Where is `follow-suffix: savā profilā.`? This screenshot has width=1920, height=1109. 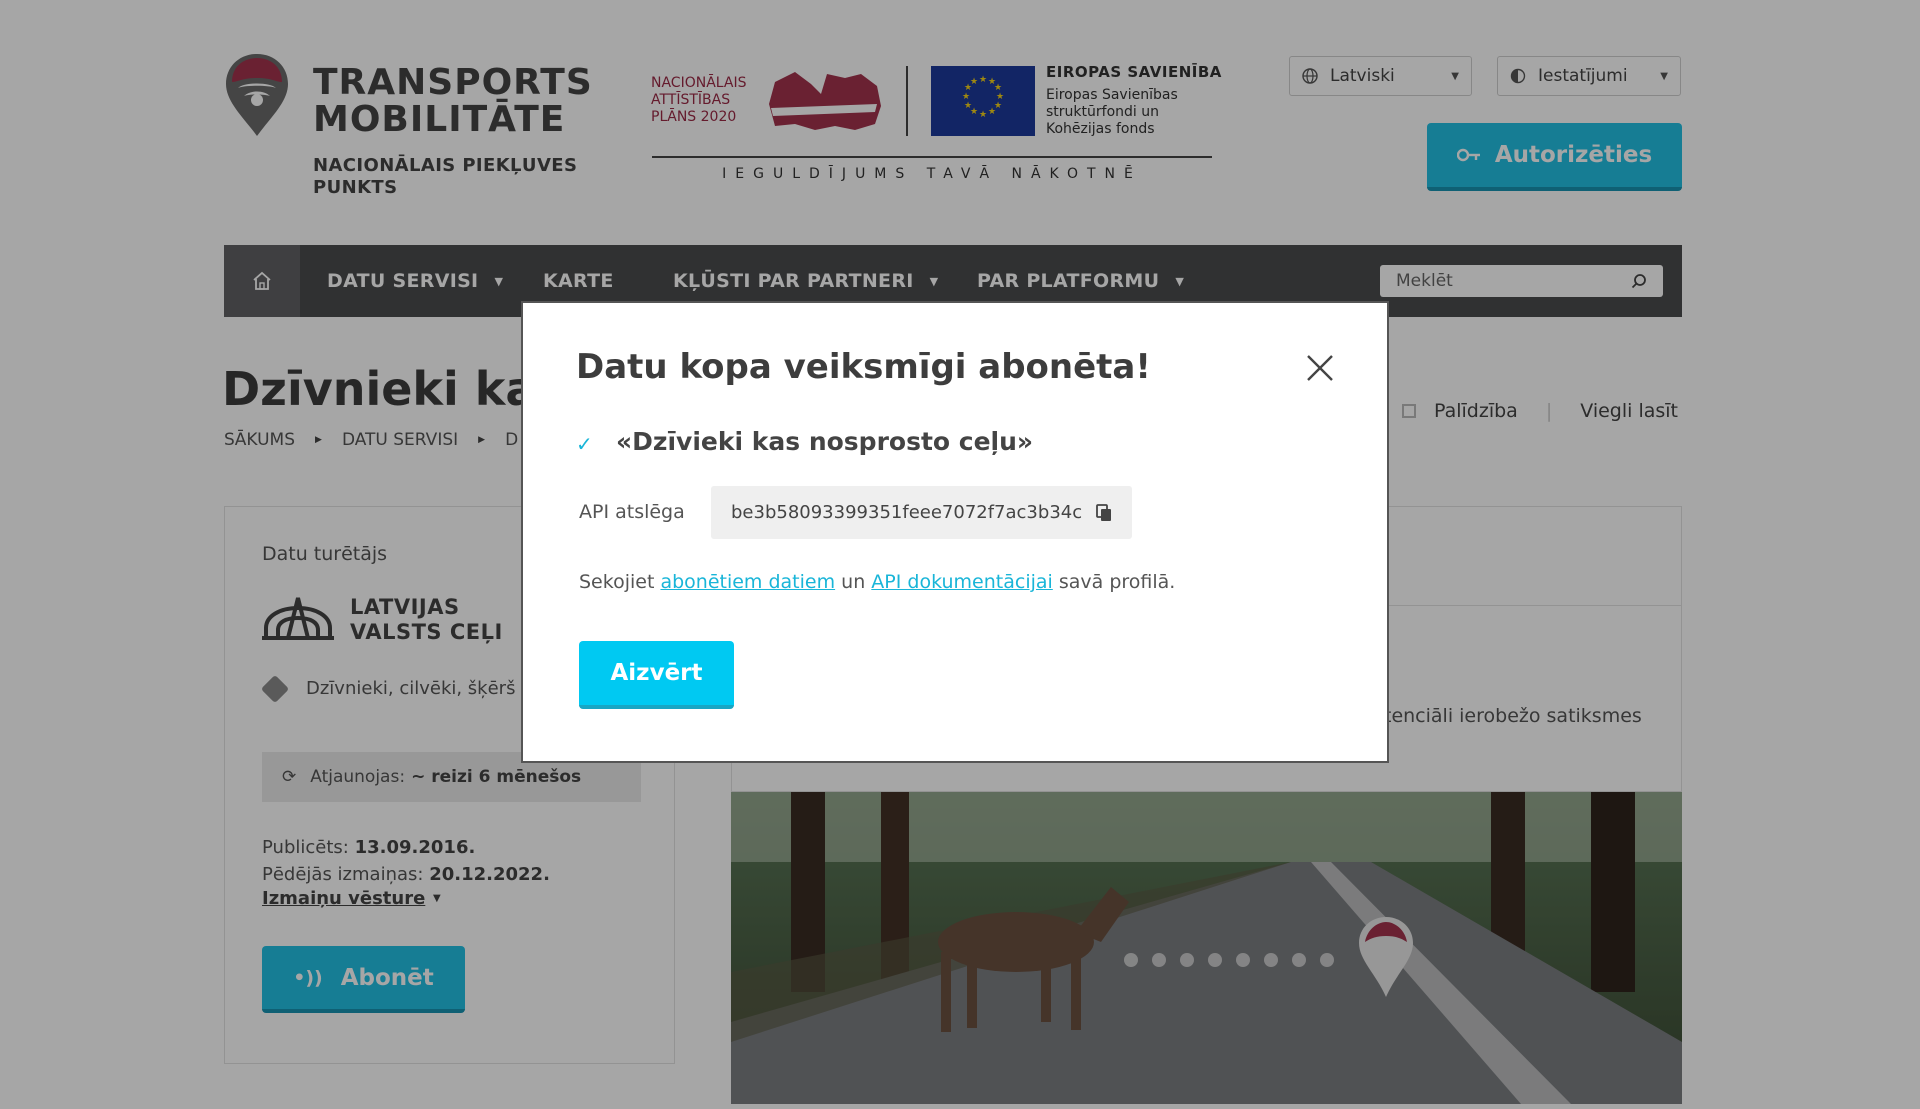 follow-suffix: savā profilā. is located at coordinates (1117, 582).